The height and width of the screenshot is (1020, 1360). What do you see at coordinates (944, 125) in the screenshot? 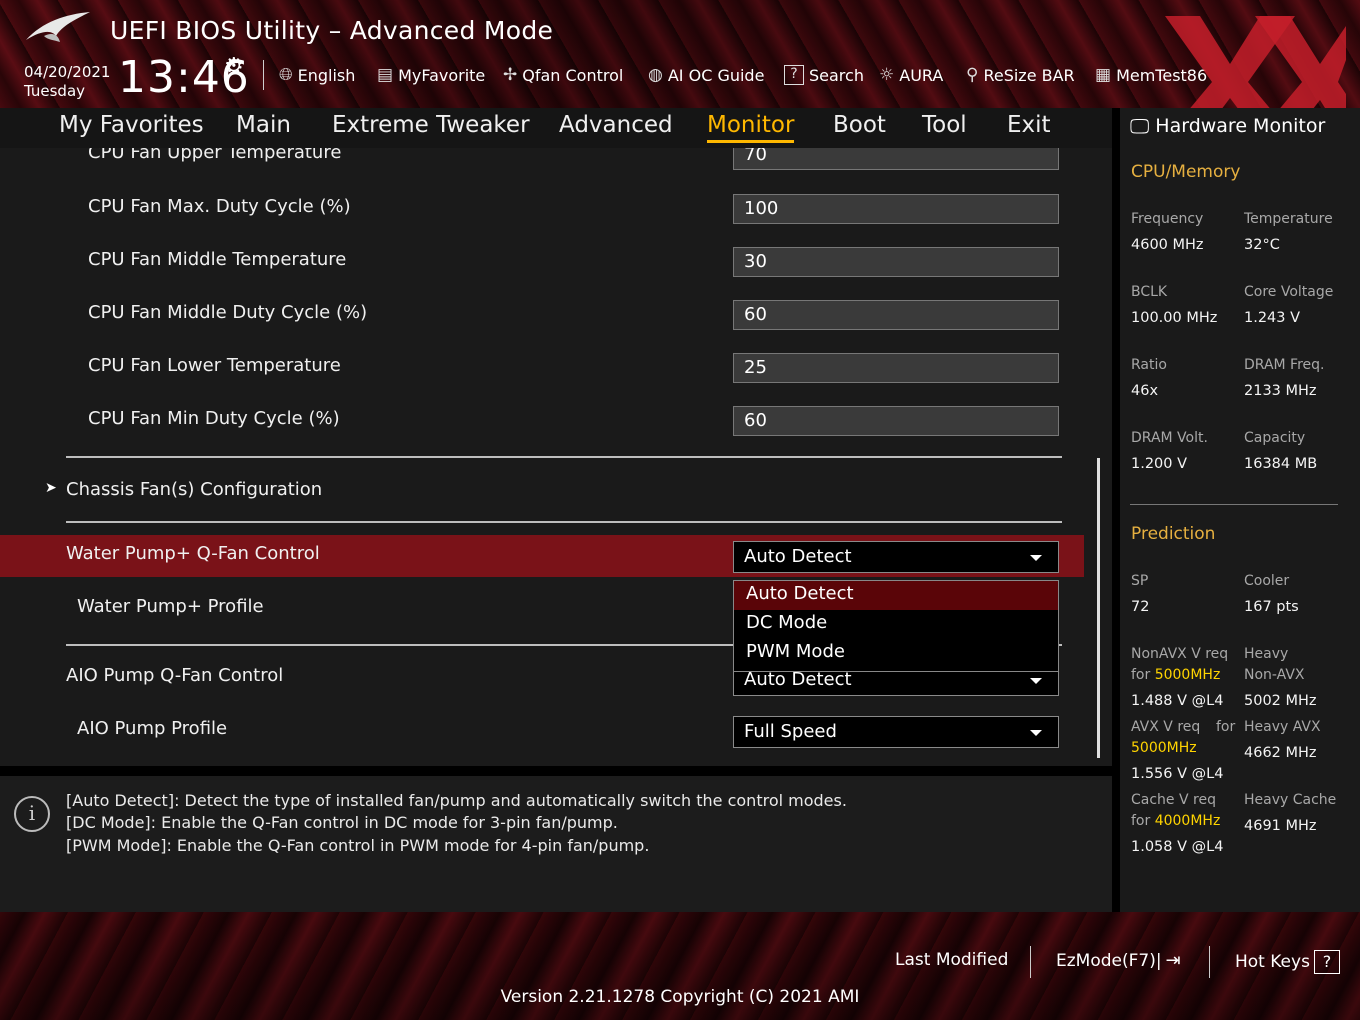
I see `tab-tool: Tool` at bounding box center [944, 125].